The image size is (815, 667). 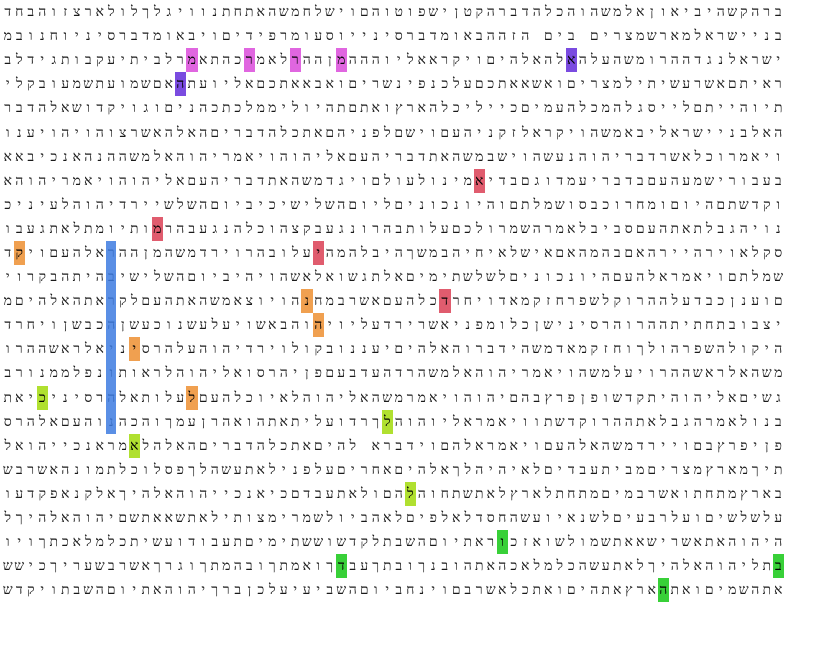 What do you see at coordinates (433, 518) in the screenshot?
I see `grid-letter: פ` at bounding box center [433, 518].